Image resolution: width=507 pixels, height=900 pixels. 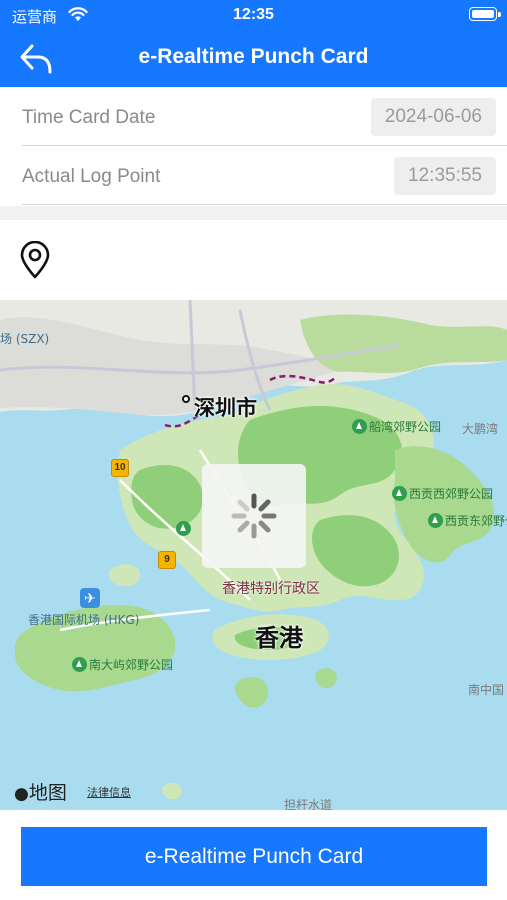 I want to click on bottom-action-area: e-Realtime Punch Card, so click(x=253, y=855).